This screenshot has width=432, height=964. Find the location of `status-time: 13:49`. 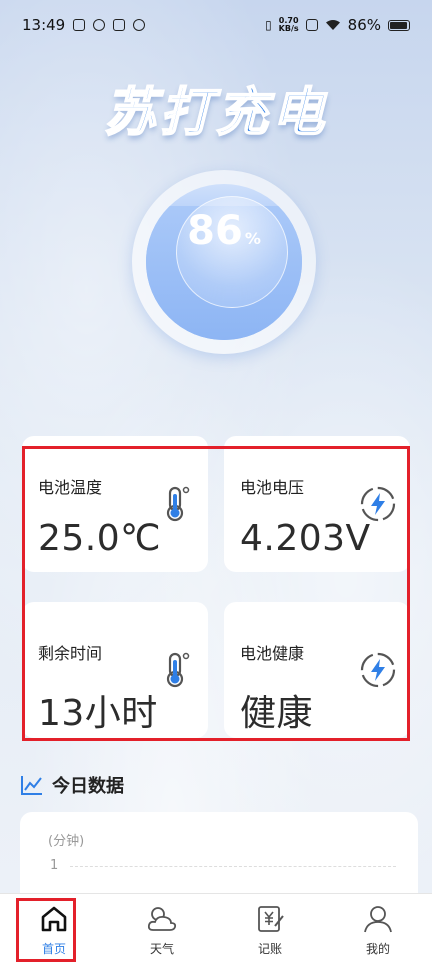

status-time: 13:49 is located at coordinates (44, 25).